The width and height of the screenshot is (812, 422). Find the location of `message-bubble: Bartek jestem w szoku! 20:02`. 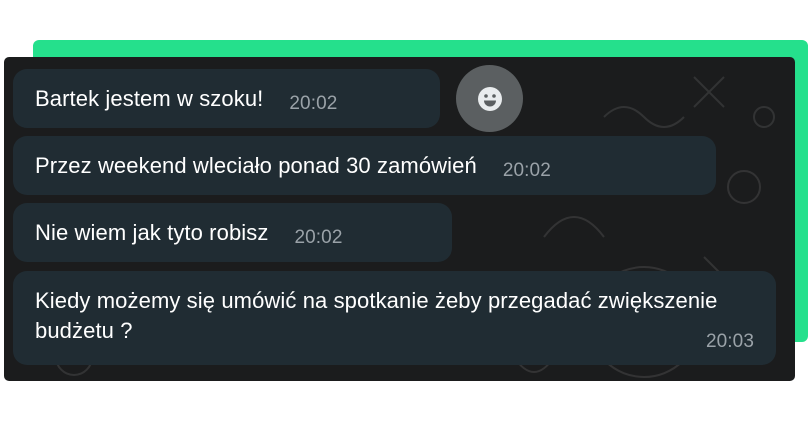

message-bubble: Bartek jestem w szoku! 20:02 is located at coordinates (226, 98).